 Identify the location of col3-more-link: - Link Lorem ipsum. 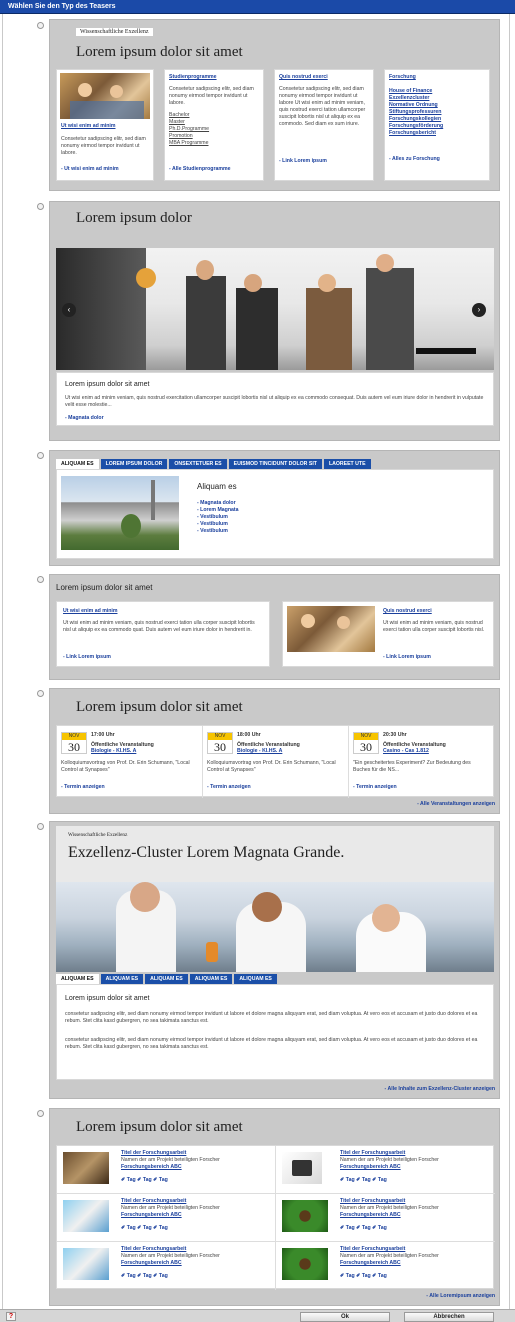
(303, 161).